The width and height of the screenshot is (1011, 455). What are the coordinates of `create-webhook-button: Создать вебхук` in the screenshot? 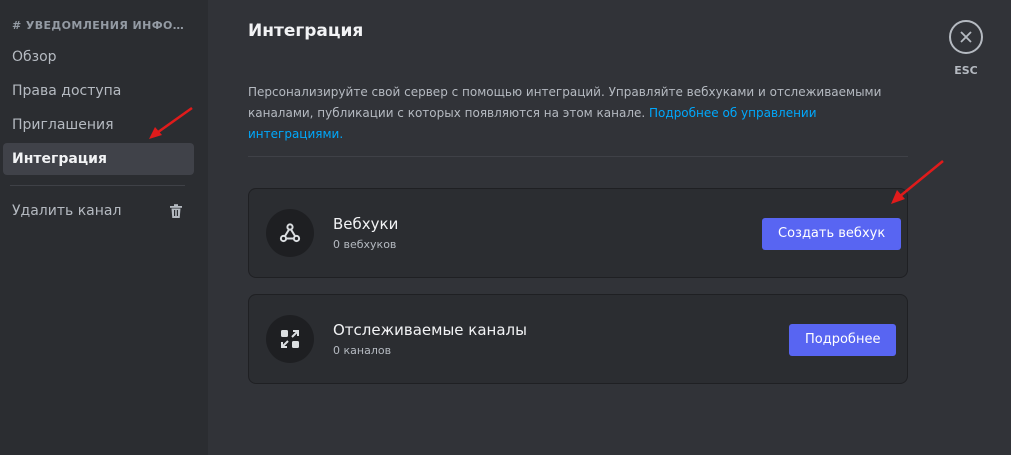 It's located at (832, 234).